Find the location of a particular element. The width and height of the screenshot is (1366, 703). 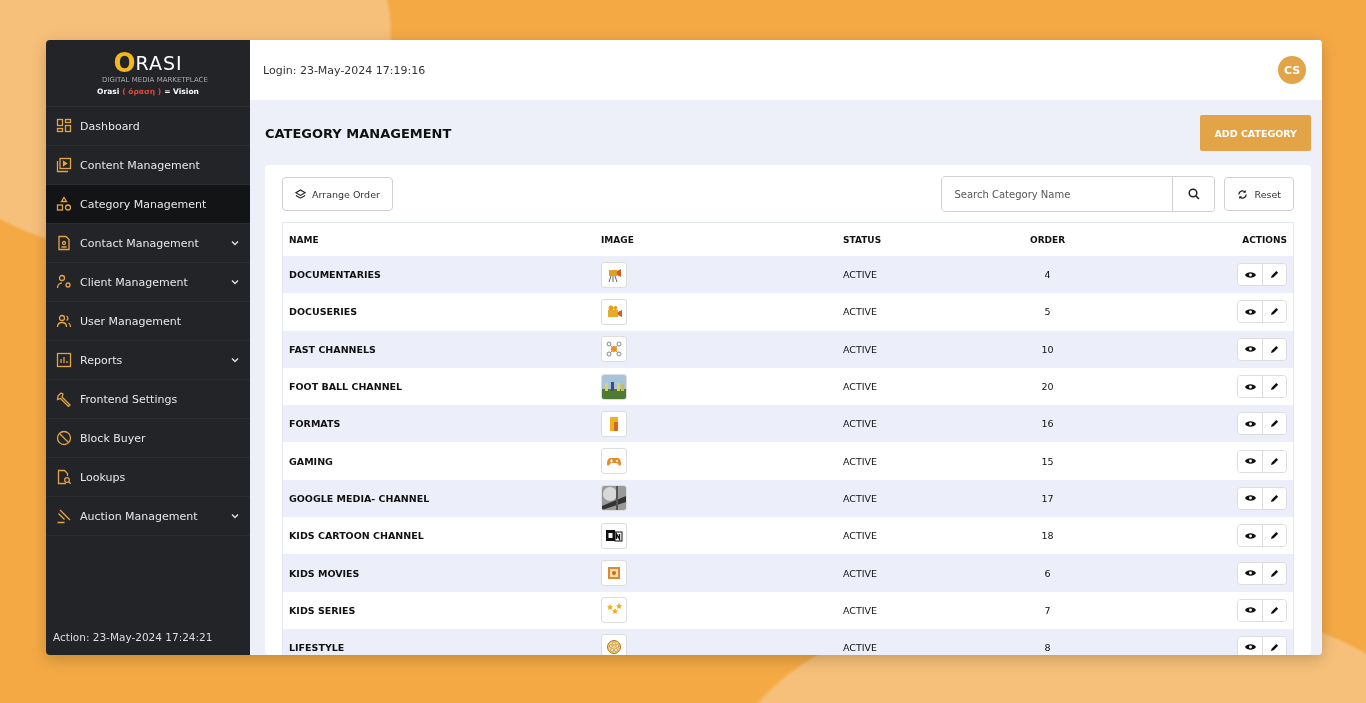

refresh-icon is located at coordinates (1243, 194).